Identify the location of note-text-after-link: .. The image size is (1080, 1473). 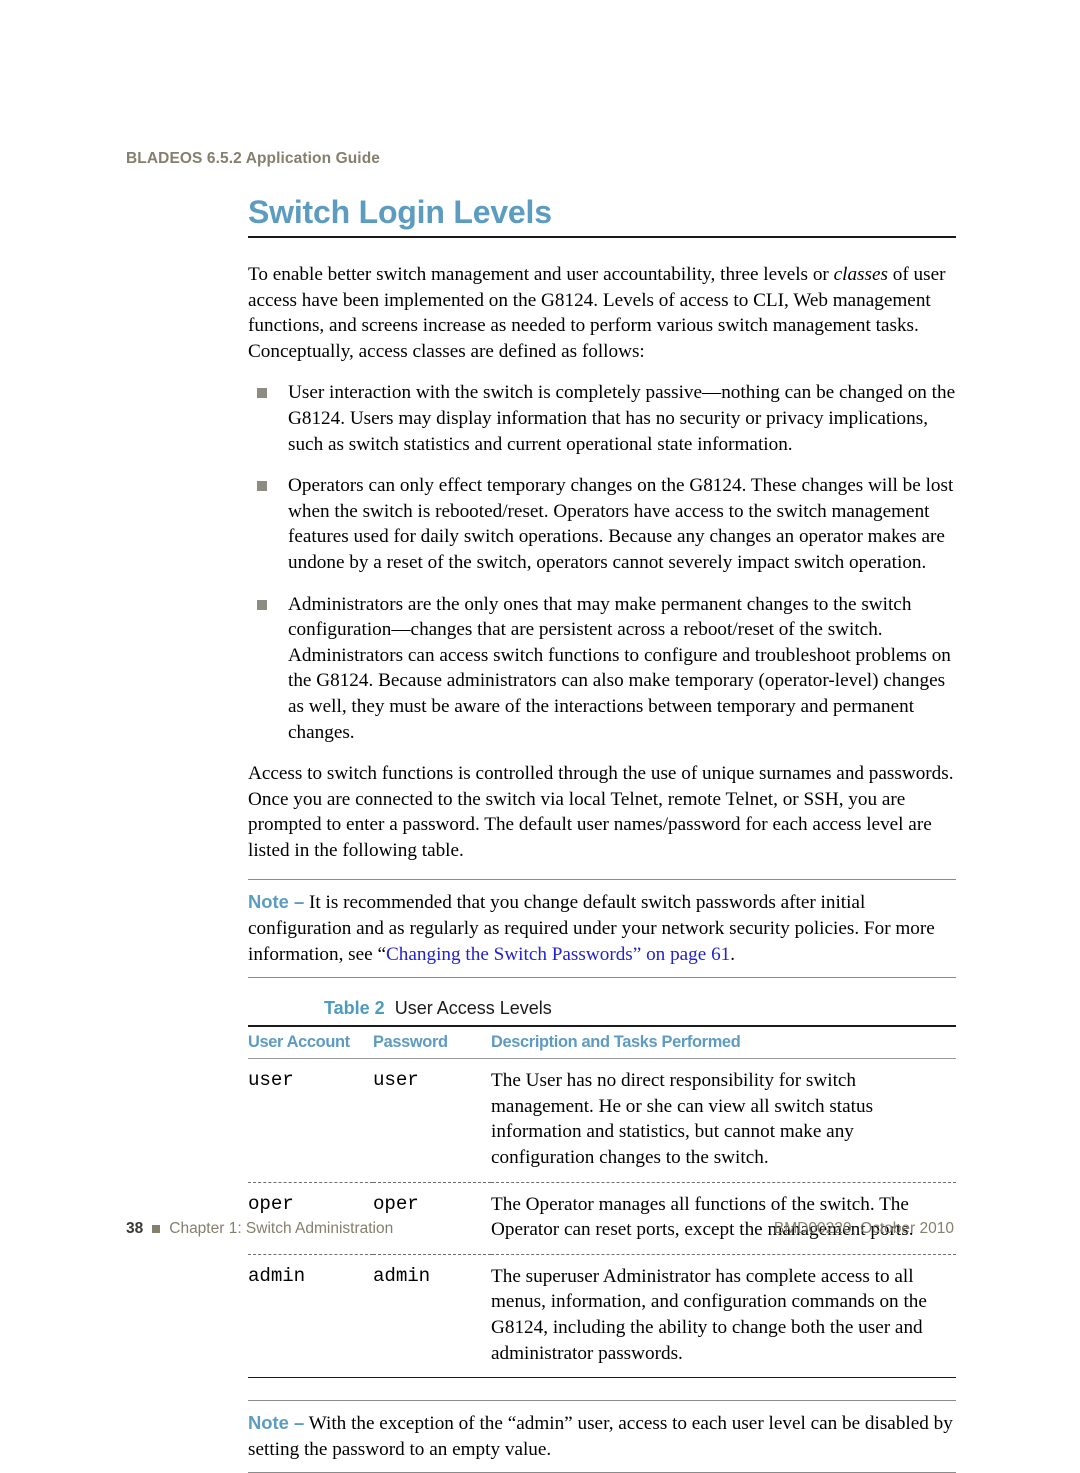
(733, 954).